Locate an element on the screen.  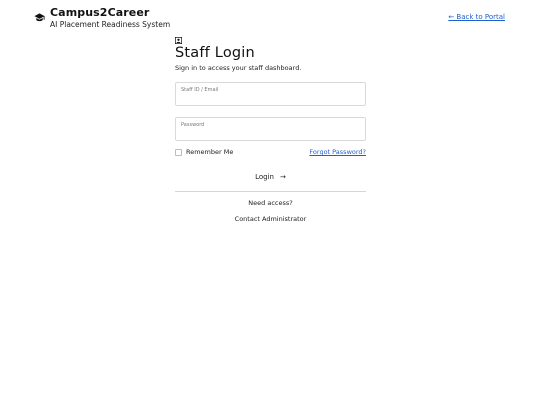
staff-id-field: Staff ID / Email is located at coordinates (270, 94).